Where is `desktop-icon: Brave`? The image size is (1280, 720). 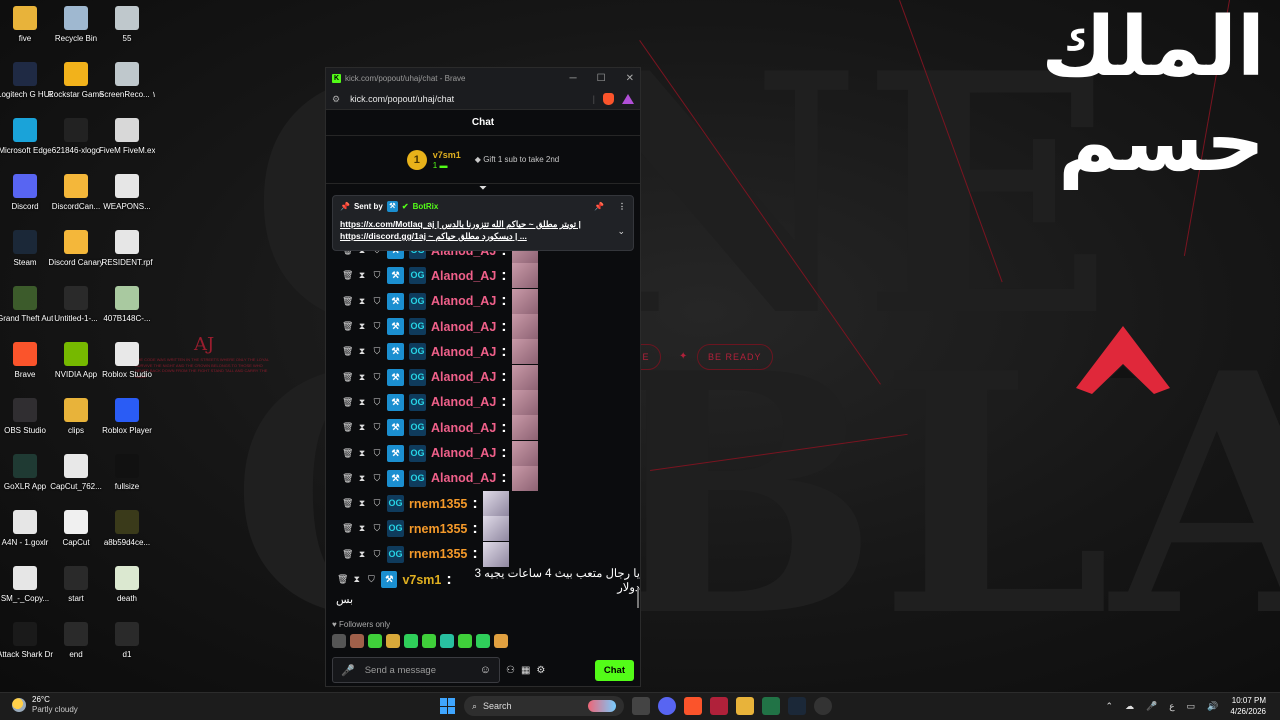
desktop-icon: Brave is located at coordinates (26, 361).